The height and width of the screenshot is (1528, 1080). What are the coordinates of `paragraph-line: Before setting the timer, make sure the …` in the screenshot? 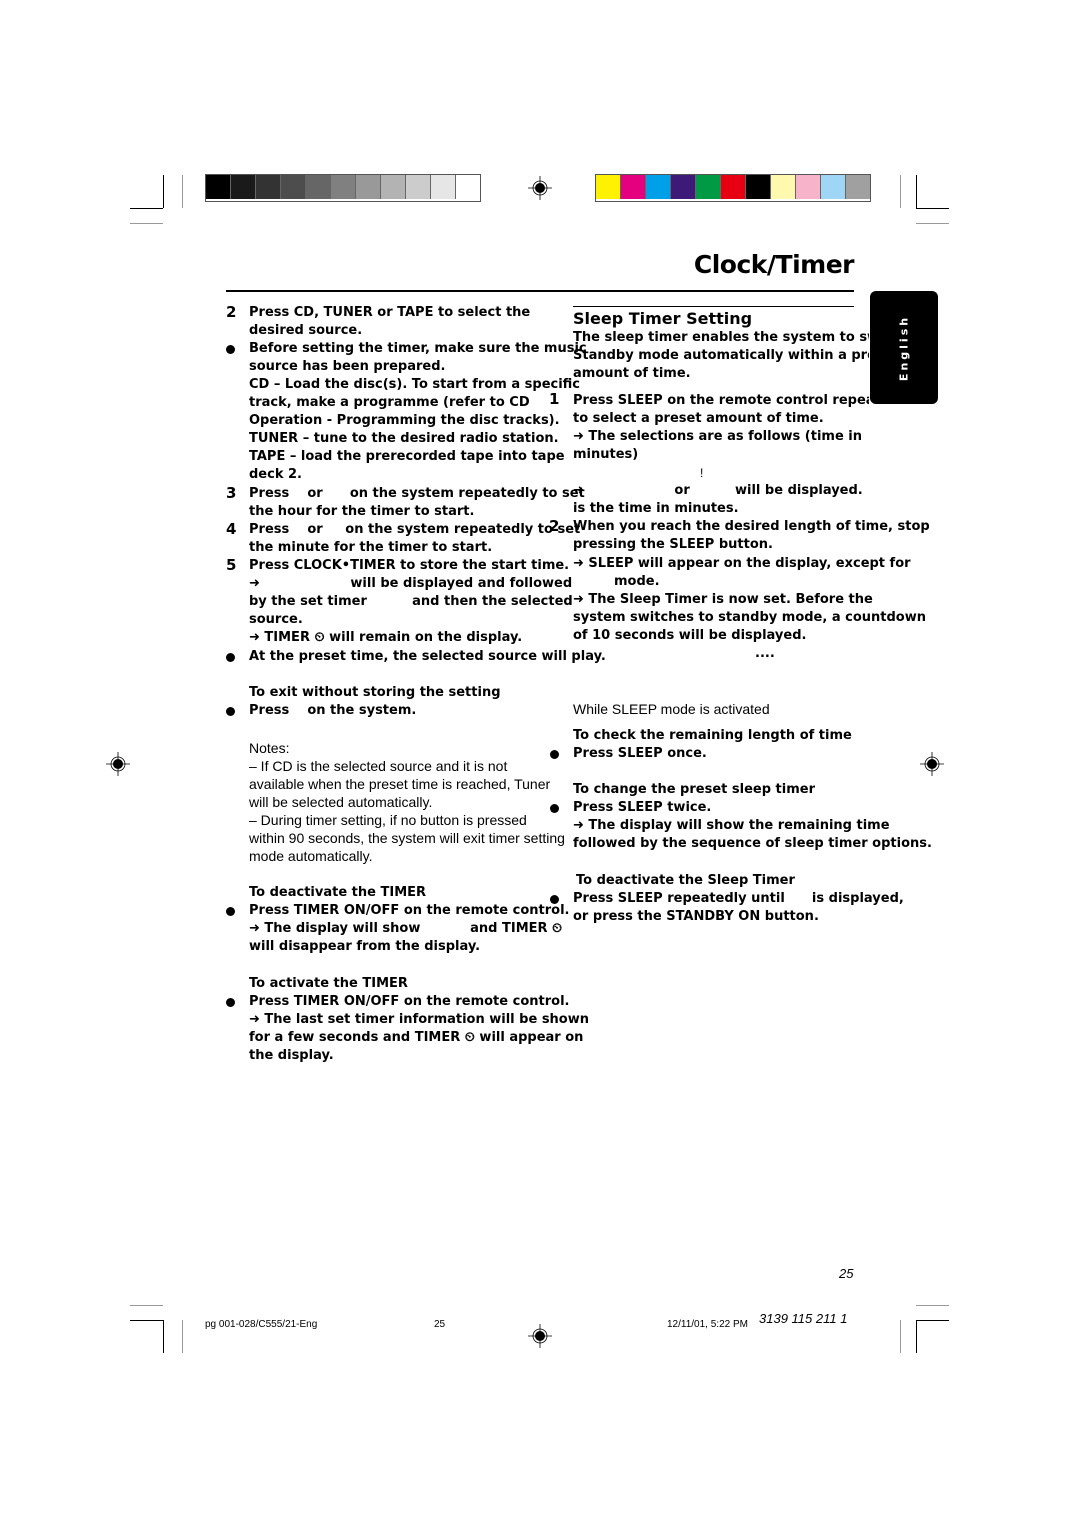 It's located at (418, 348).